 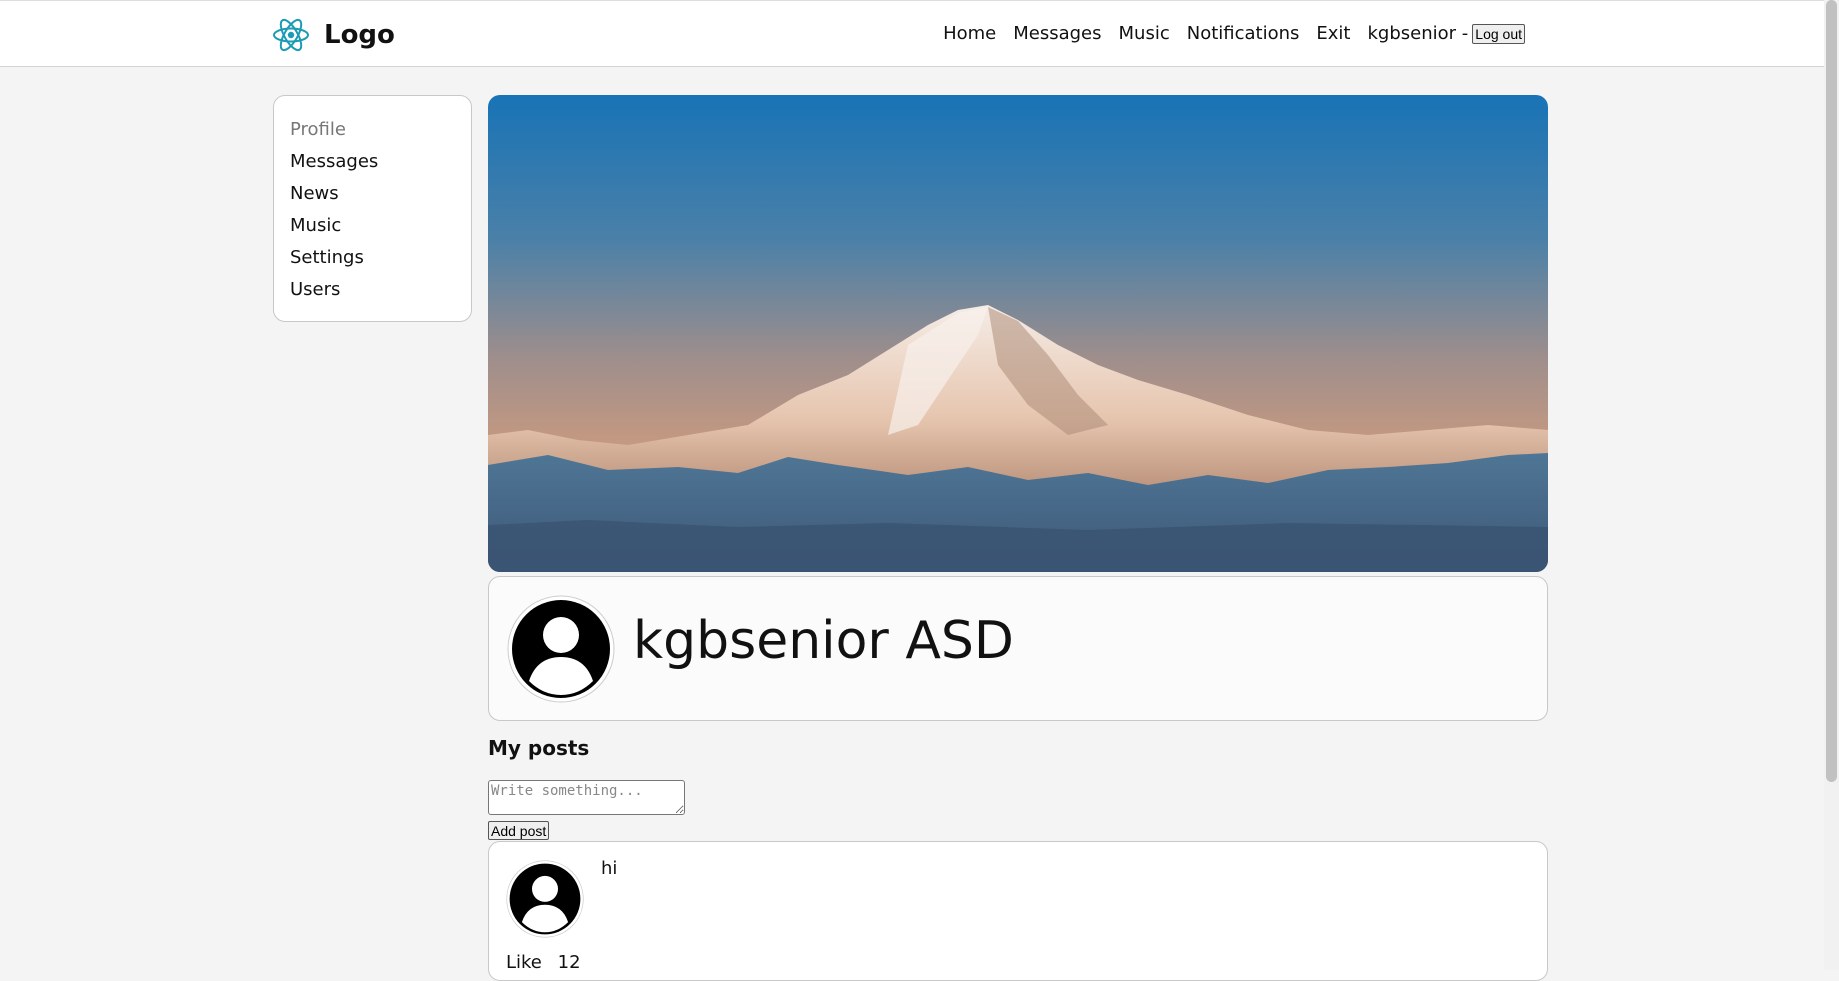 I want to click on sidebar-item-music: Music, so click(x=372, y=228).